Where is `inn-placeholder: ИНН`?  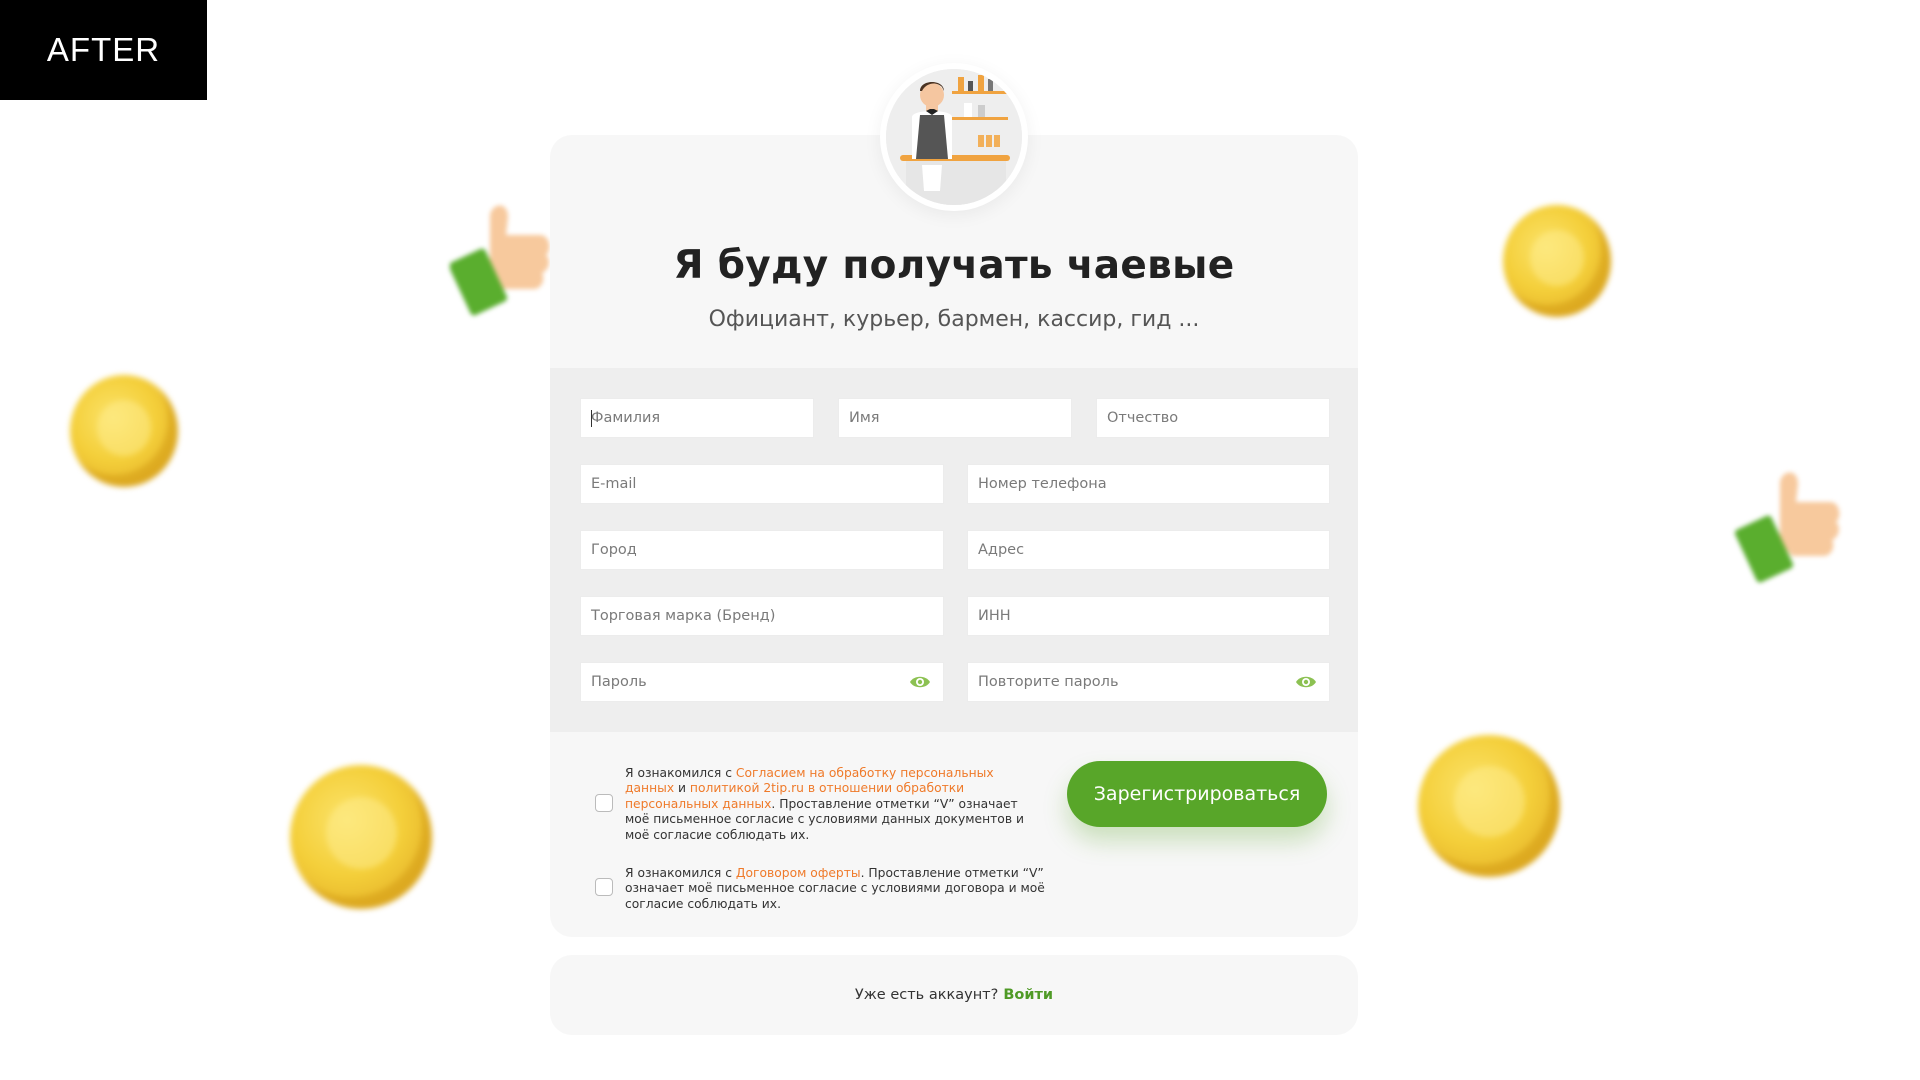
inn-placeholder: ИНН is located at coordinates (994, 616).